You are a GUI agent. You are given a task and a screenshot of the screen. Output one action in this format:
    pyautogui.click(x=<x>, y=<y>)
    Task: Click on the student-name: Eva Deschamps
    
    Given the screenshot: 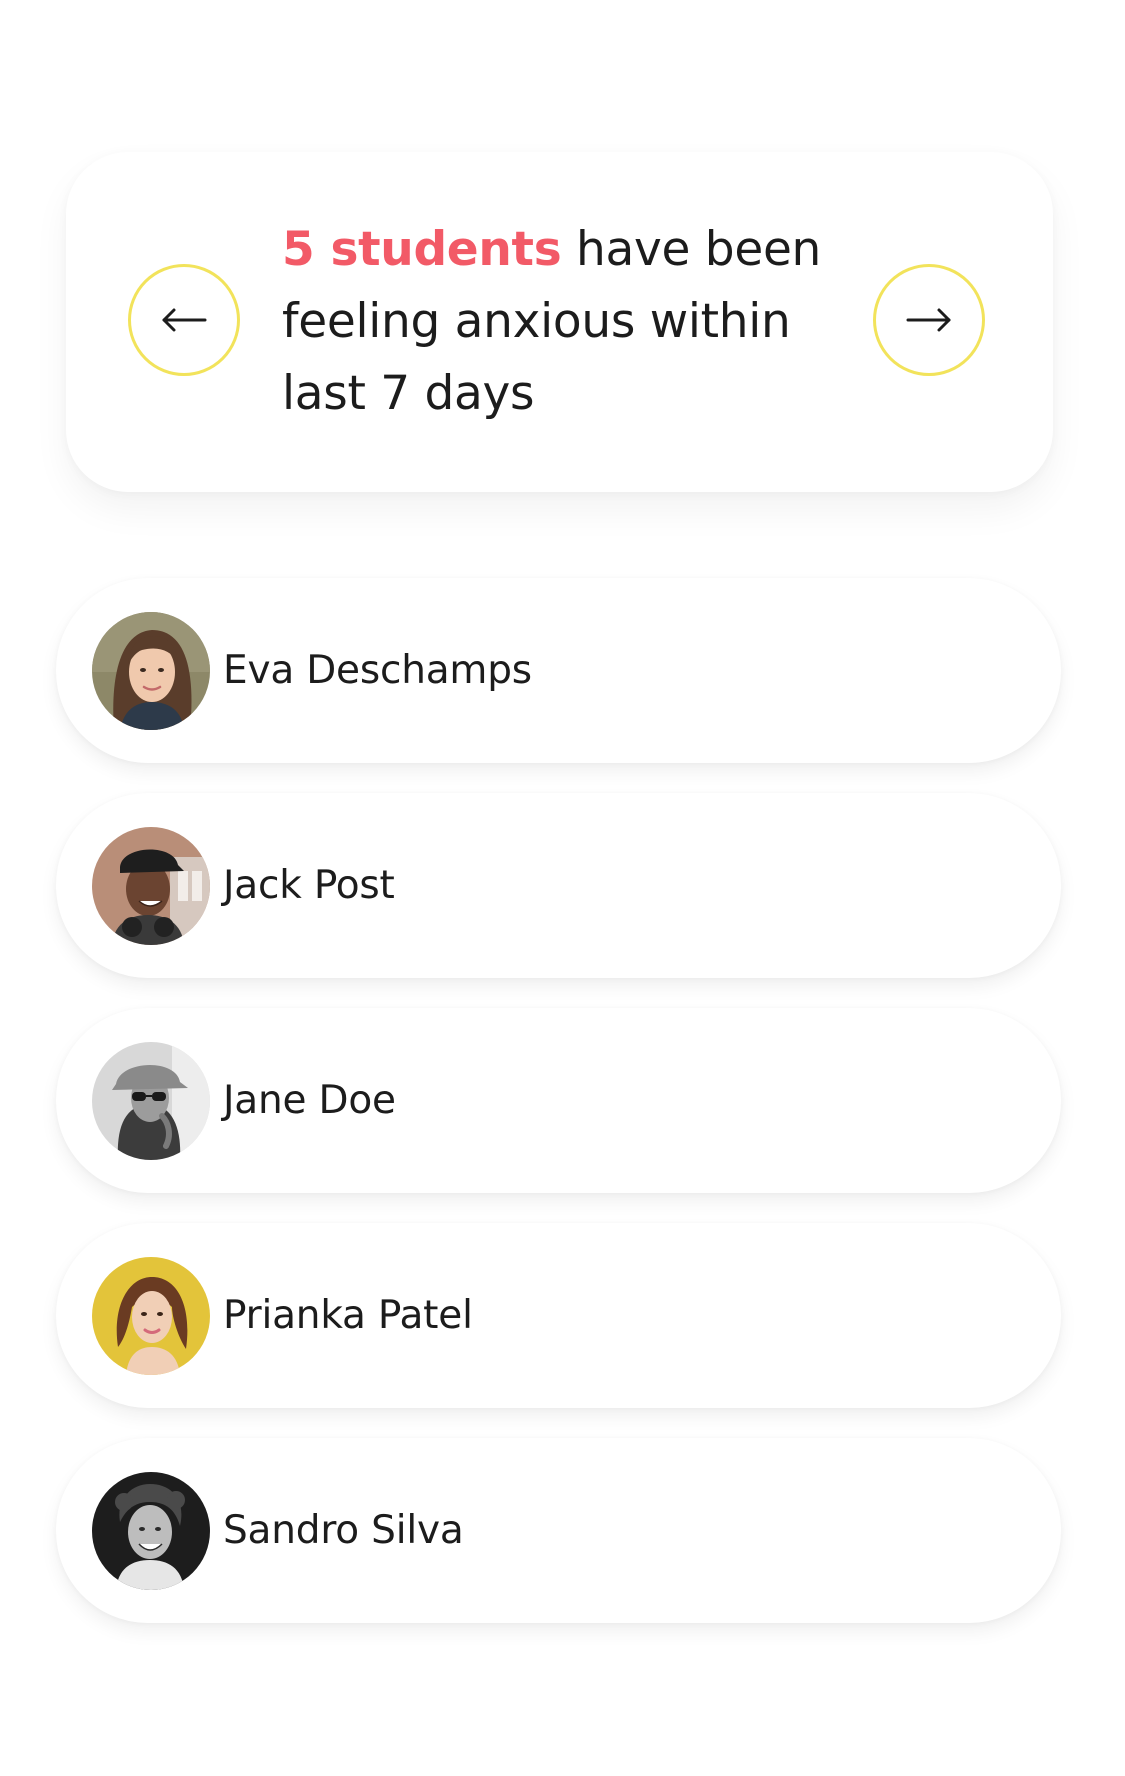 What is the action you would take?
    pyautogui.click(x=377, y=670)
    